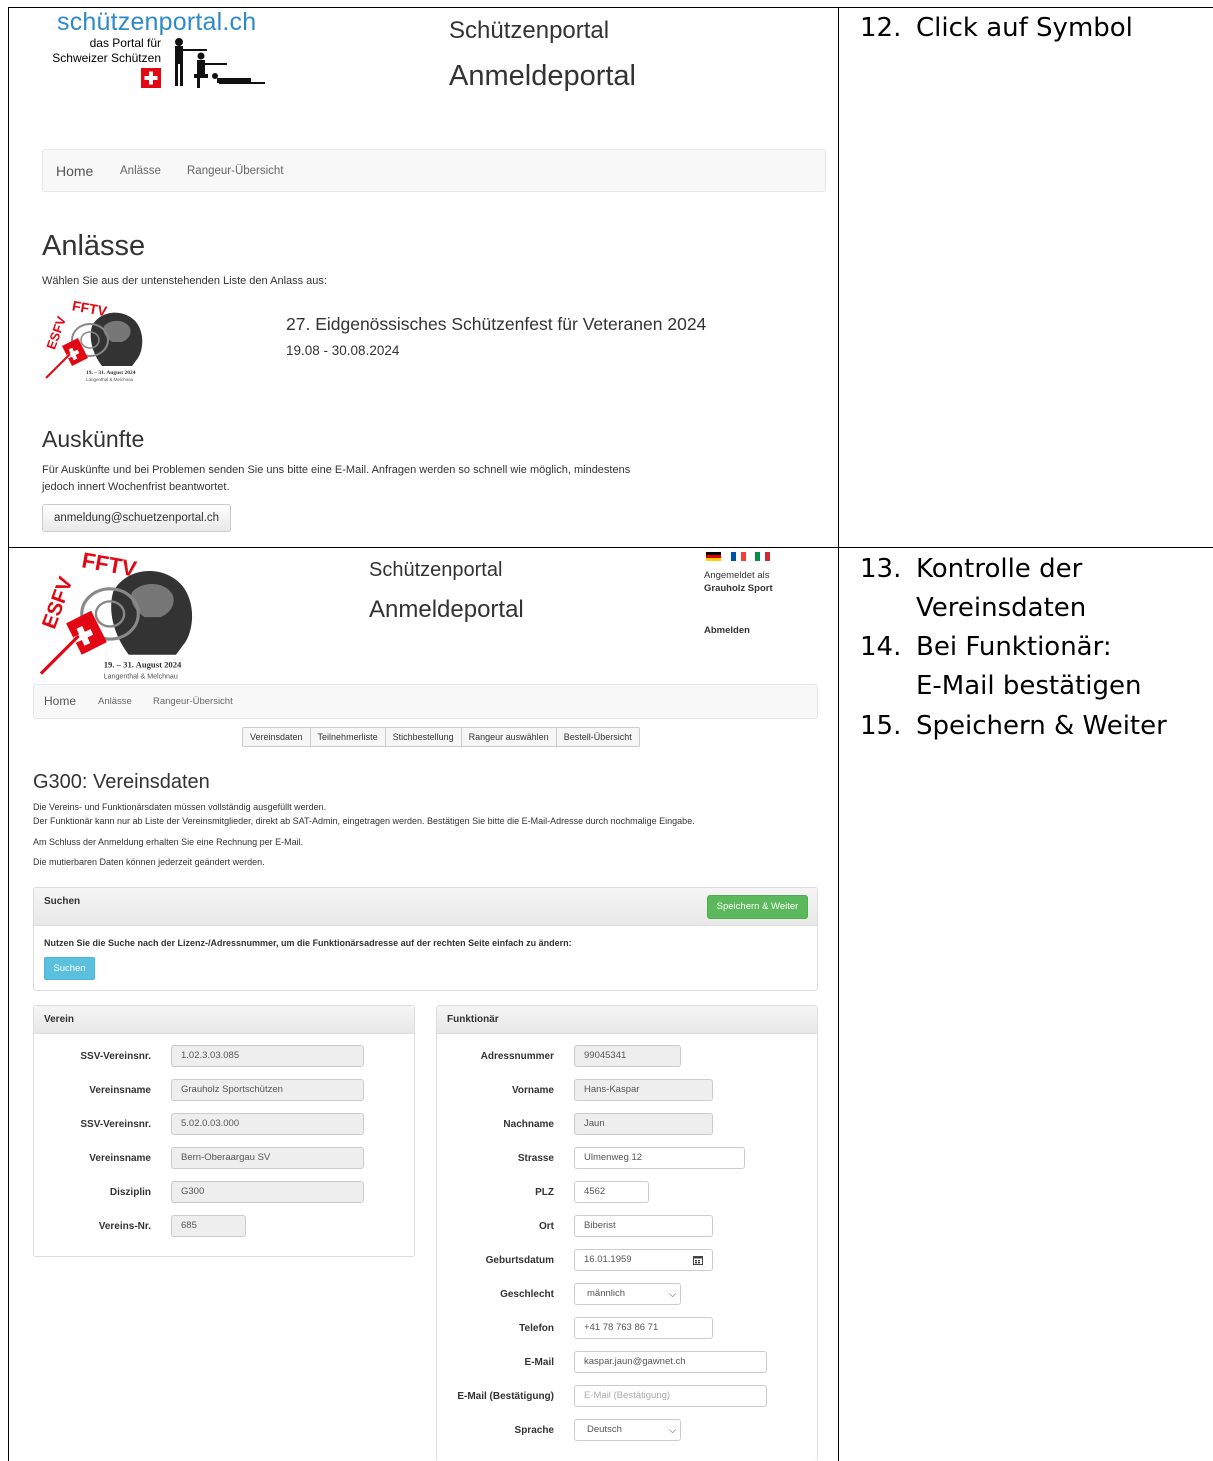 This screenshot has width=1213, height=1461. Describe the element at coordinates (110, 379) in the screenshot. I see `event-logo-place: Langenthal & Melchnau` at that location.